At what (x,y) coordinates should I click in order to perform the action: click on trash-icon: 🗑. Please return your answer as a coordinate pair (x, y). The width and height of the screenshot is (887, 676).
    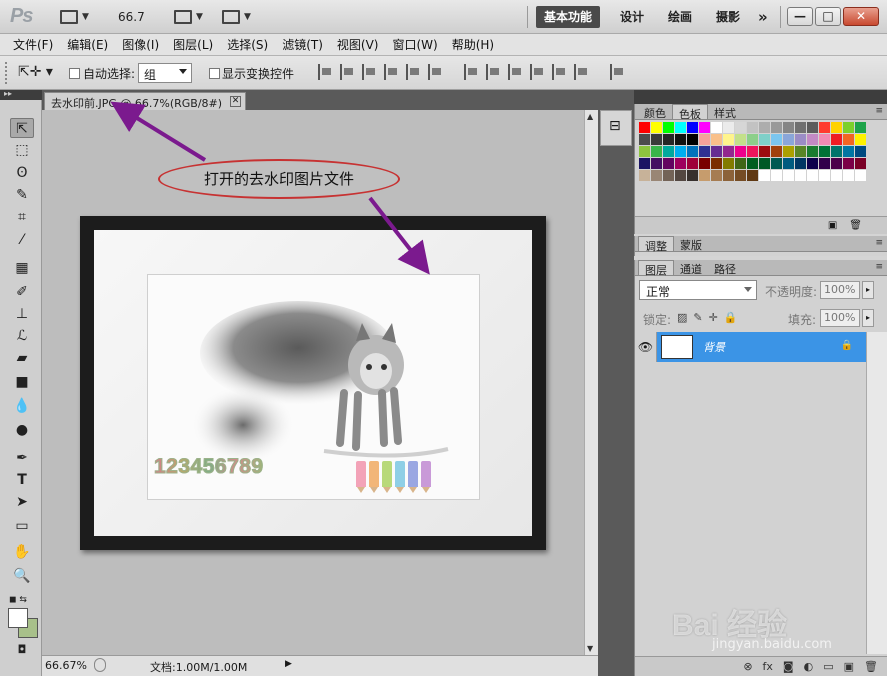
    Looking at the image, I should click on (871, 666).